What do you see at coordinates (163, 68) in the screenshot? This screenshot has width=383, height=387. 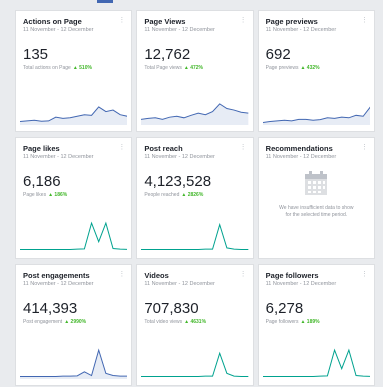 I see `card-sub-label: Total Page views` at bounding box center [163, 68].